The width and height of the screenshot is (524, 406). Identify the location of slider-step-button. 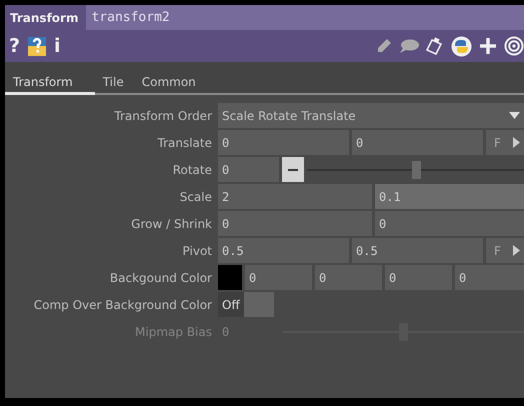
(293, 169).